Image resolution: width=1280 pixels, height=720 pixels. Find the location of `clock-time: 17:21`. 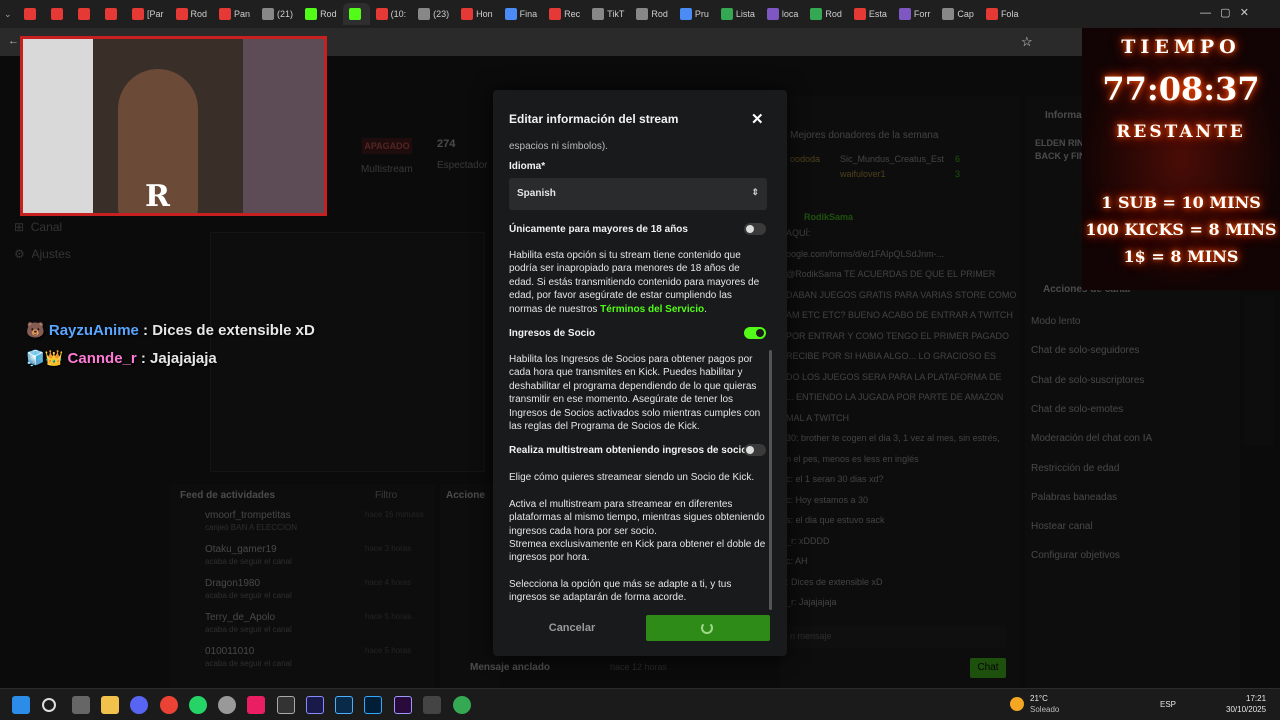

clock-time: 17:21 is located at coordinates (1256, 698).